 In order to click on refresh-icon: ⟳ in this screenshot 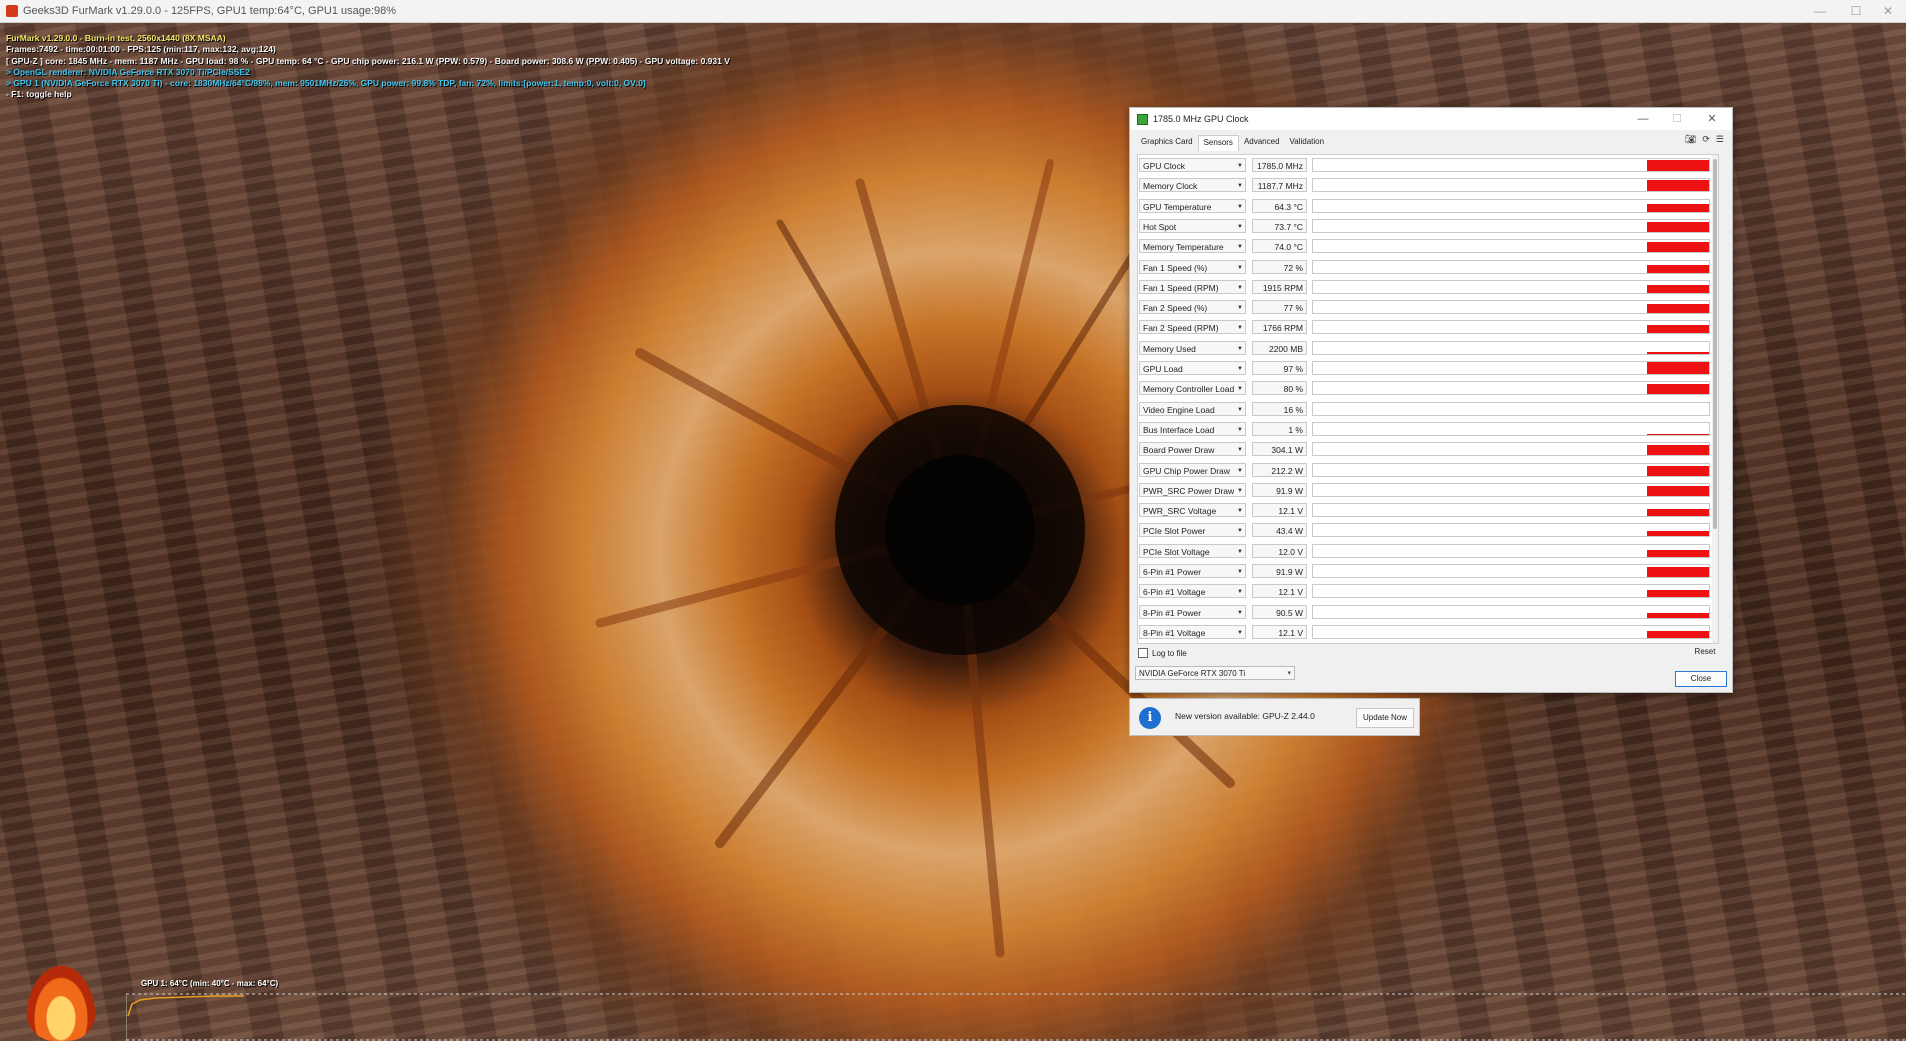, I will do `click(1706, 139)`.